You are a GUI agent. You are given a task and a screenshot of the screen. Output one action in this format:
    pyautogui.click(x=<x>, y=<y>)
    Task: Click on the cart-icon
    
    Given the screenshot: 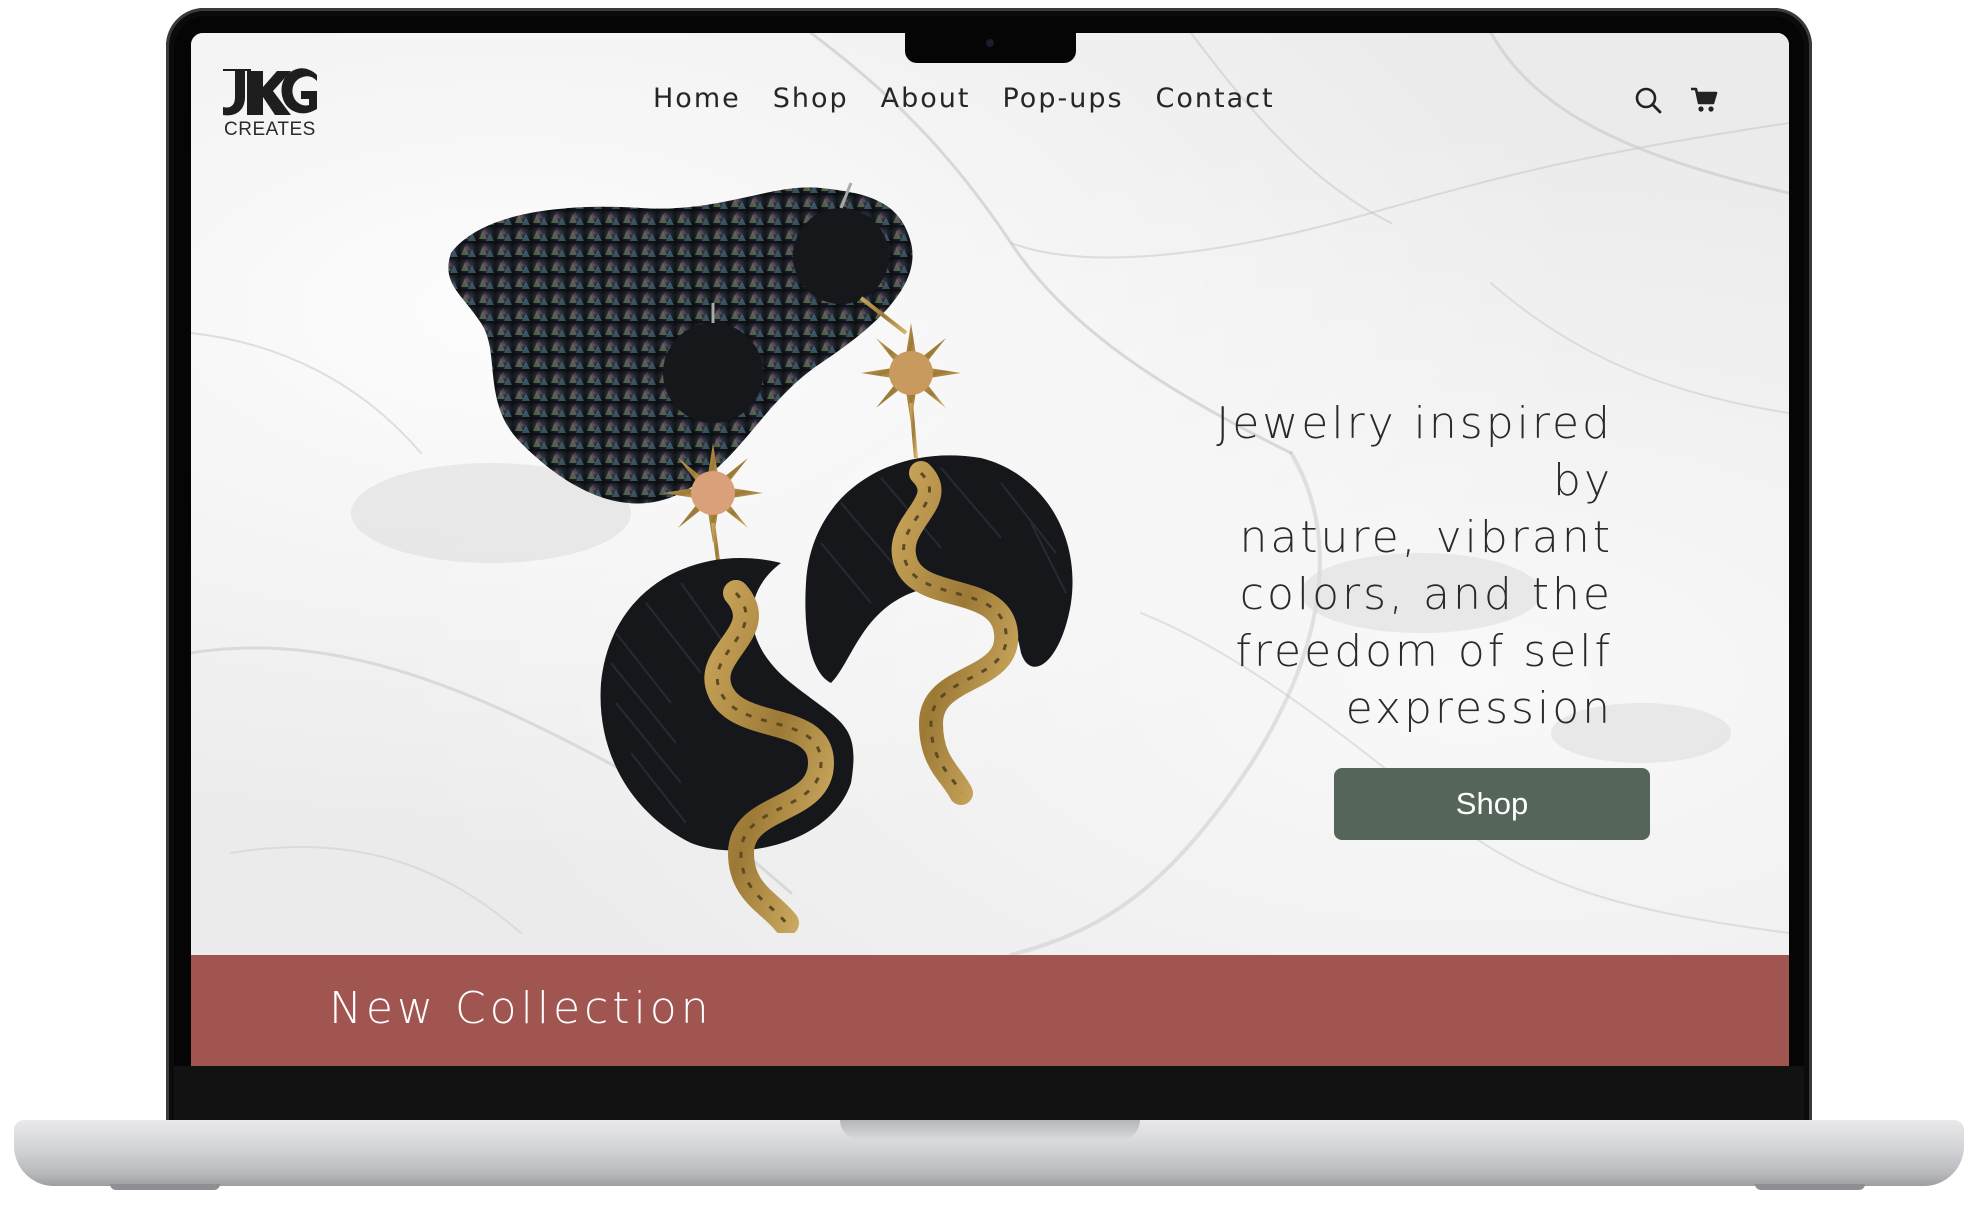 What is the action you would take?
    pyautogui.click(x=1704, y=100)
    